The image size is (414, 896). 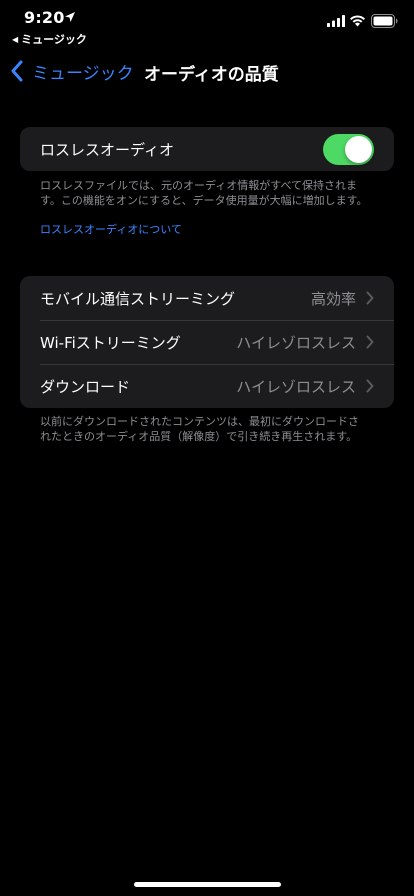 I want to click on cellular-streaming-row: モバイル通信ストリーミング 高効率, so click(x=207, y=298).